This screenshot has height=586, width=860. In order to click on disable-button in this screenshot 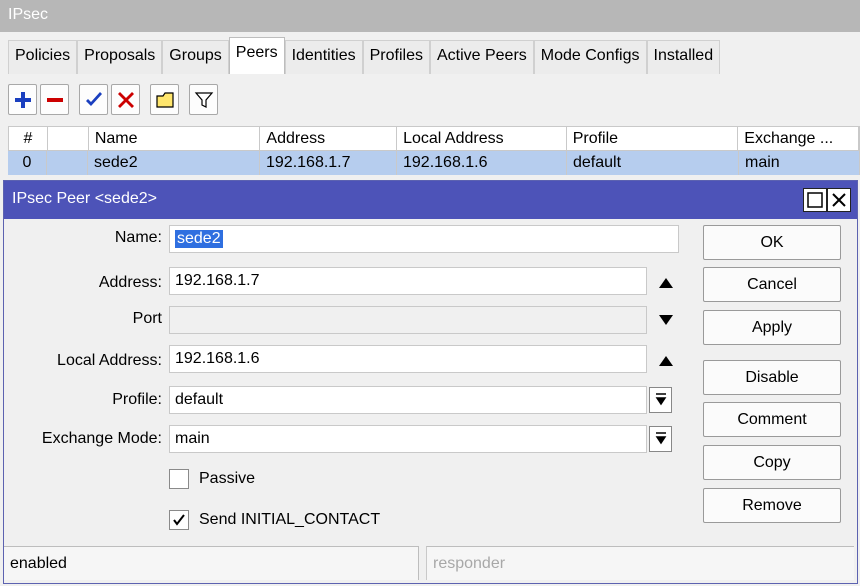, I will do `click(125, 99)`.